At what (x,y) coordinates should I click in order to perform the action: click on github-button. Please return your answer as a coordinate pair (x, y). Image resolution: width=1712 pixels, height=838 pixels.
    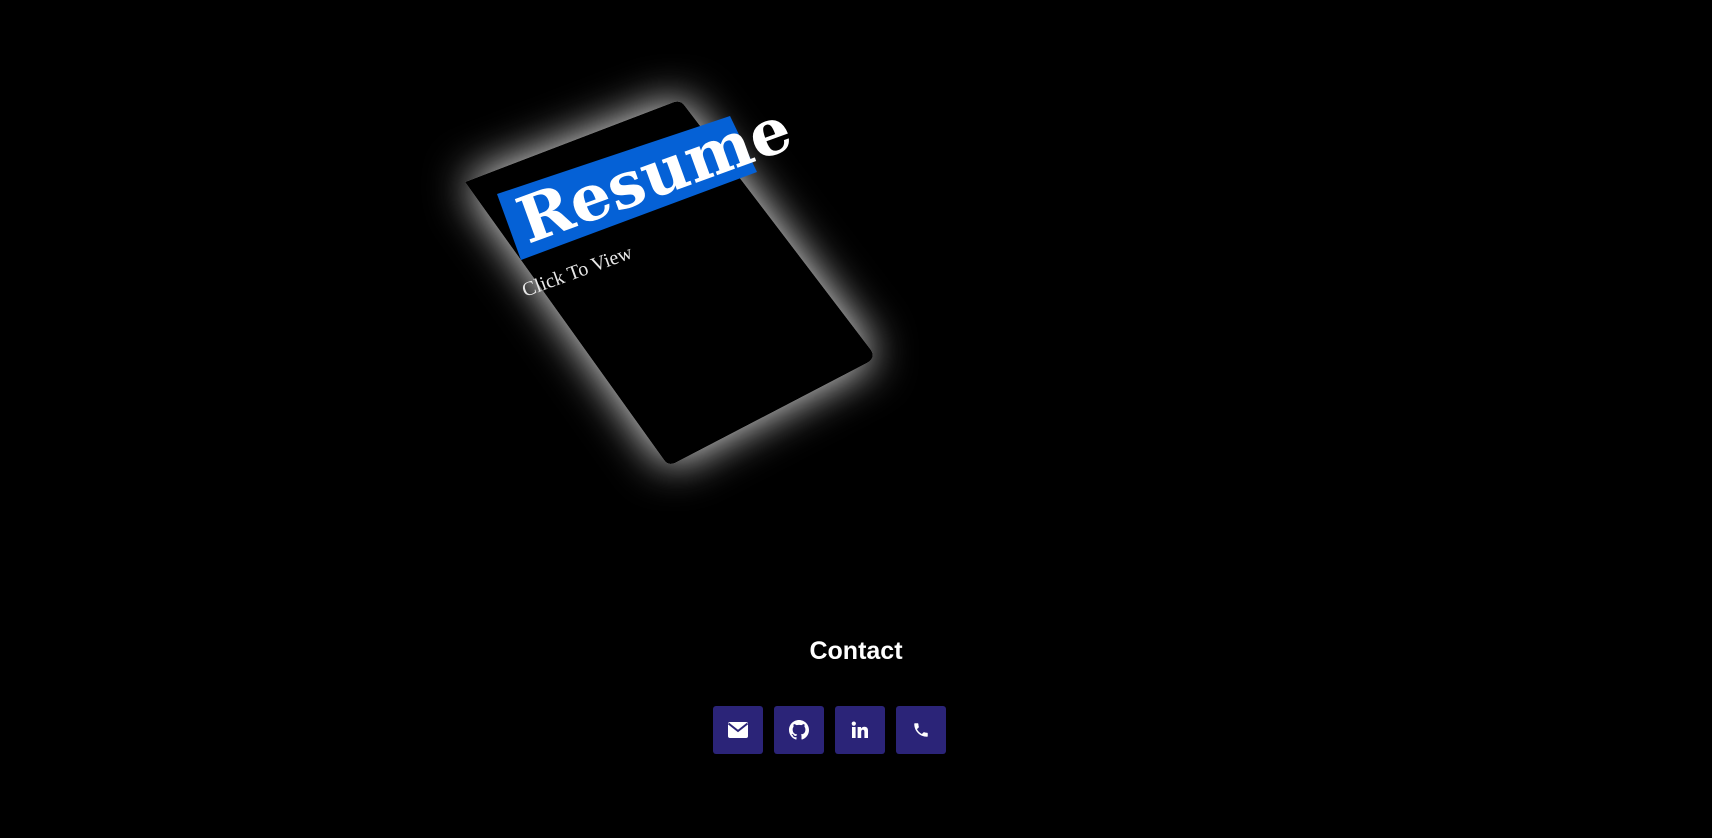
    Looking at the image, I should click on (799, 730).